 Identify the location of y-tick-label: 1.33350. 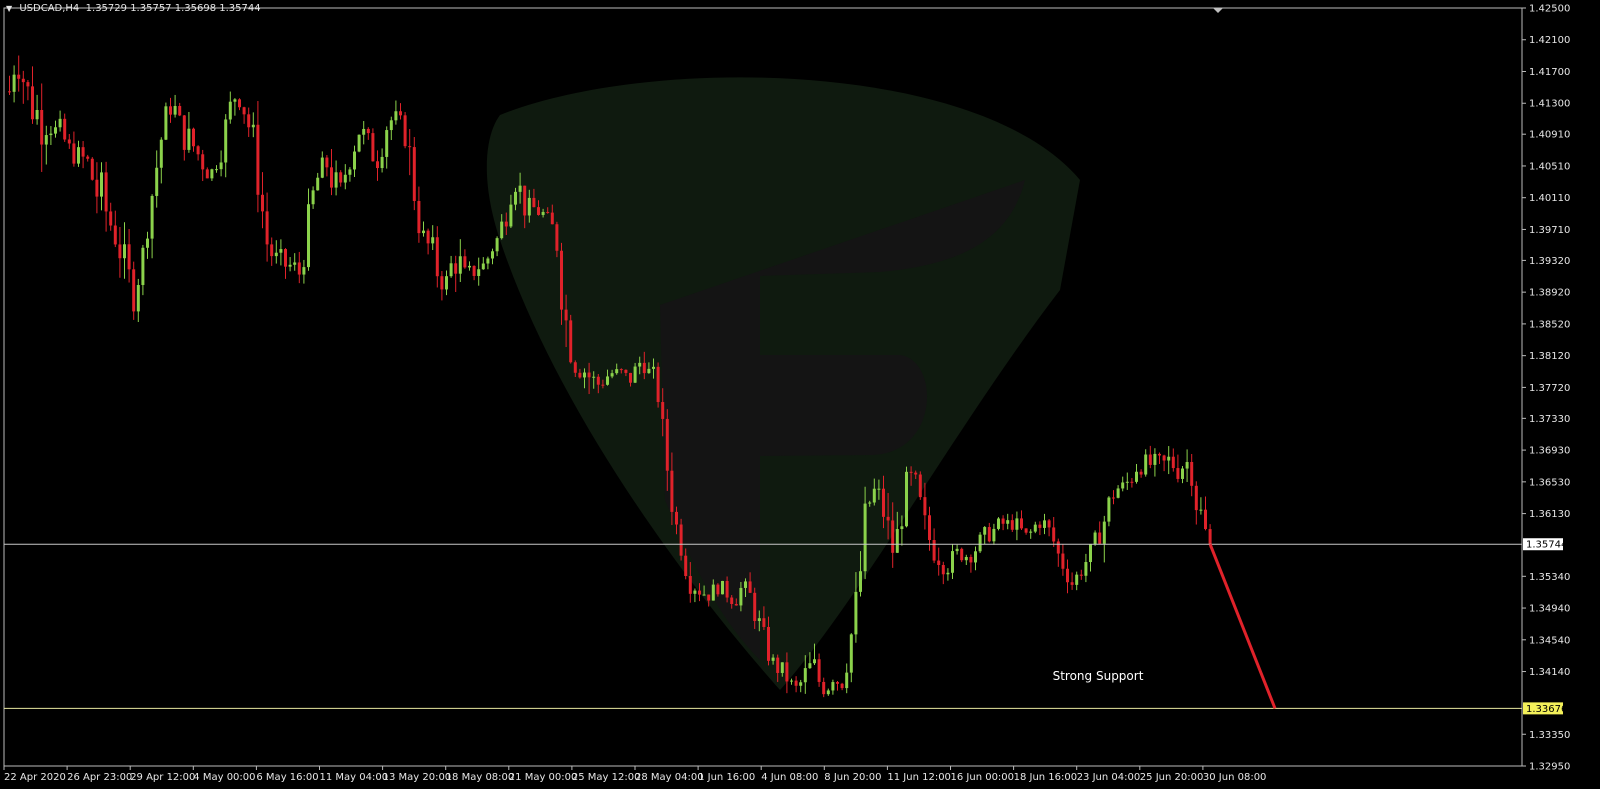
(1549, 735).